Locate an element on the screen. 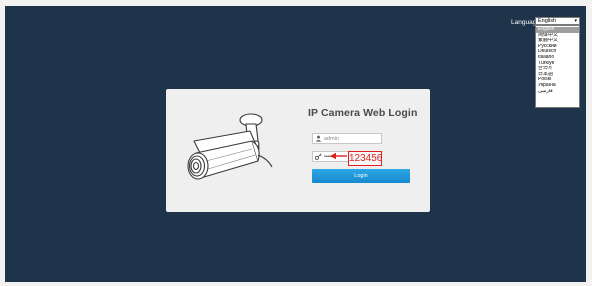 The height and width of the screenshot is (286, 592). username-field: admin is located at coordinates (347, 138).